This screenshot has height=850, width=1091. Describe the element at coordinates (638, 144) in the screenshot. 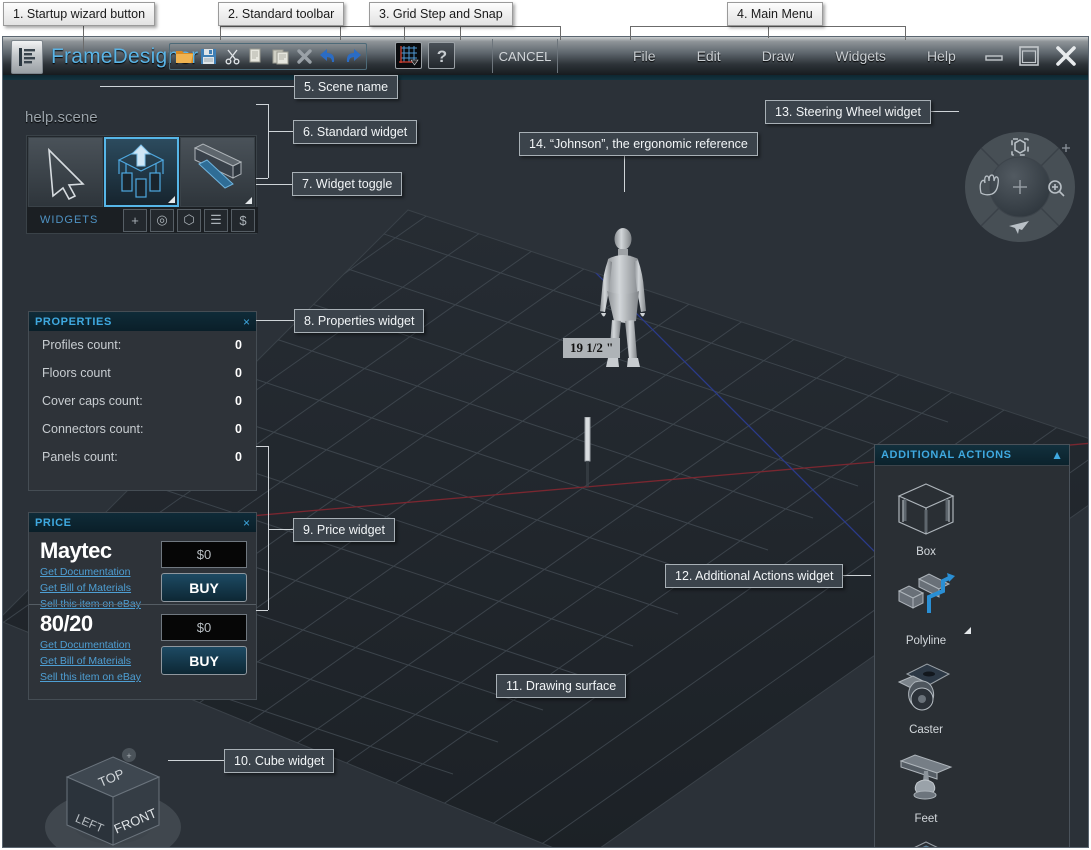

I see `callout-14: 14. “Johnson”, the ergonomic reference` at that location.